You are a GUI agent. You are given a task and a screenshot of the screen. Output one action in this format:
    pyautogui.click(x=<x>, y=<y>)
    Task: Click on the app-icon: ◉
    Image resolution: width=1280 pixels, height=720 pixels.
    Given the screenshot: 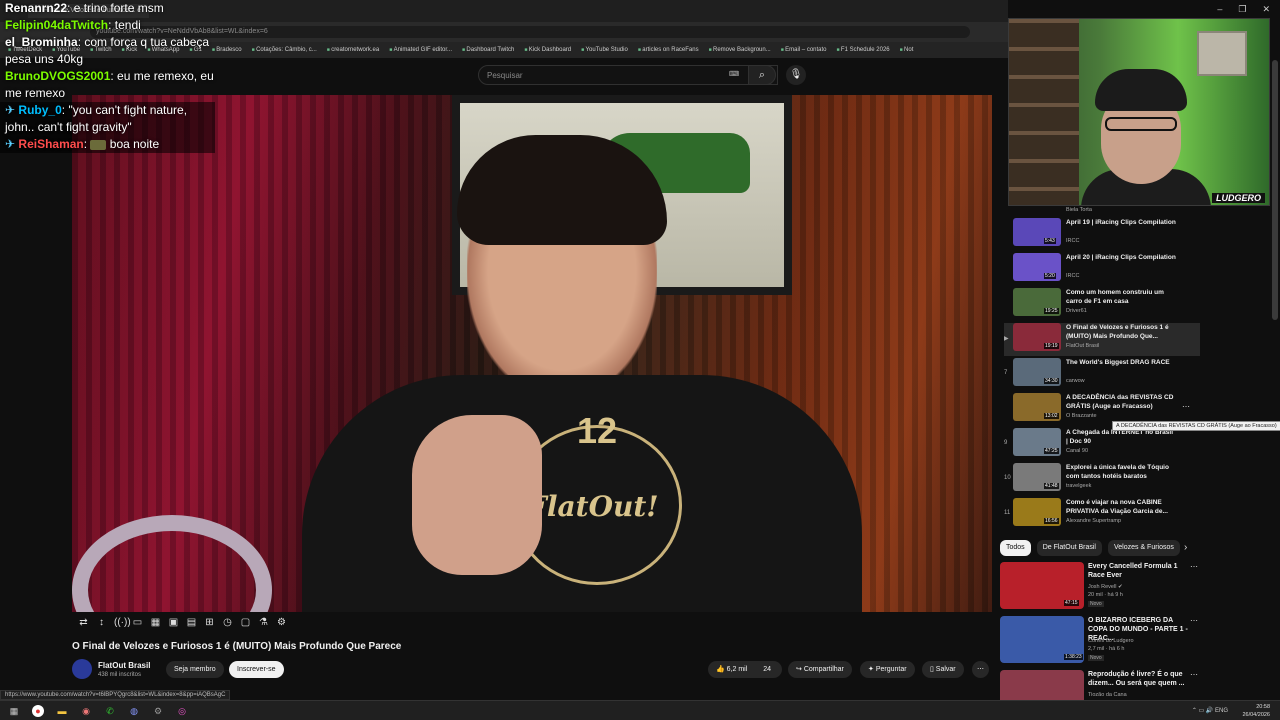 What is the action you would take?
    pyautogui.click(x=86, y=711)
    